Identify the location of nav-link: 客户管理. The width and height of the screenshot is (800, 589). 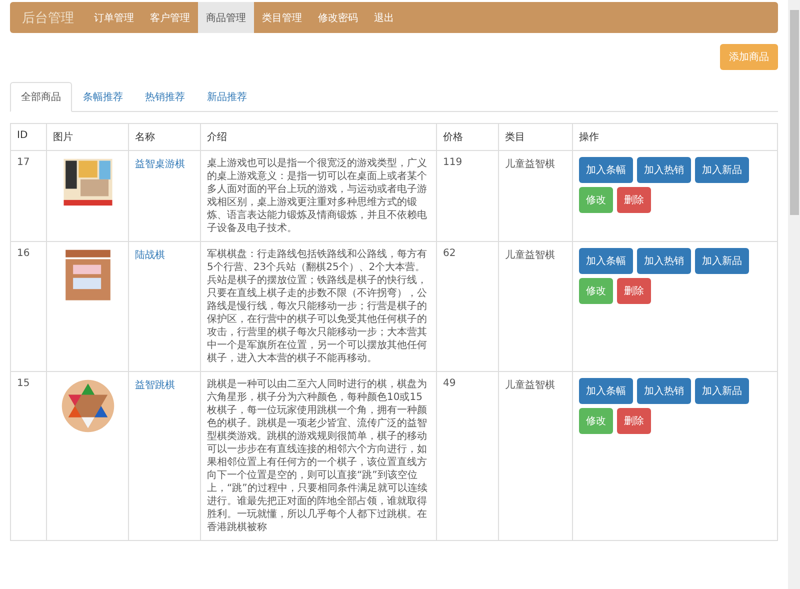
(170, 17).